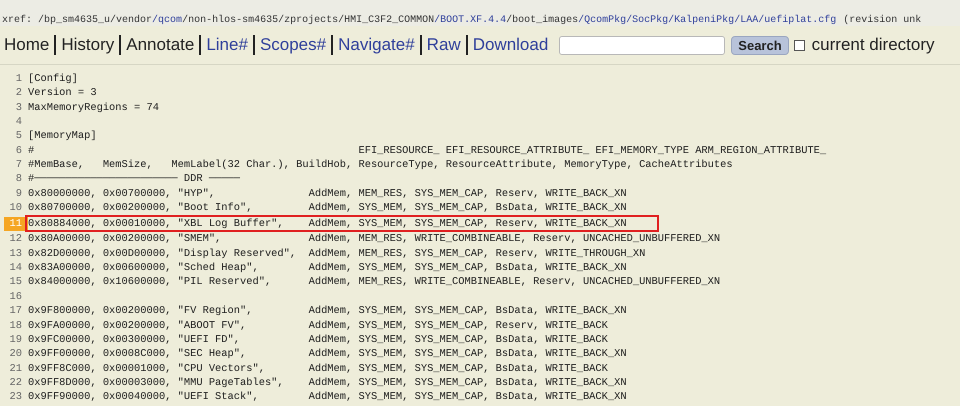  What do you see at coordinates (701, 20) in the screenshot?
I see `path-link: /KalpeniPkg` at bounding box center [701, 20].